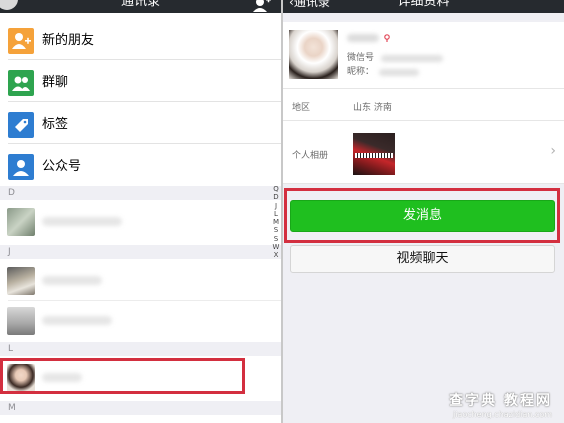 This screenshot has width=564, height=423. What do you see at coordinates (55, 124) in the screenshot?
I see `menu-item-label: 标签` at bounding box center [55, 124].